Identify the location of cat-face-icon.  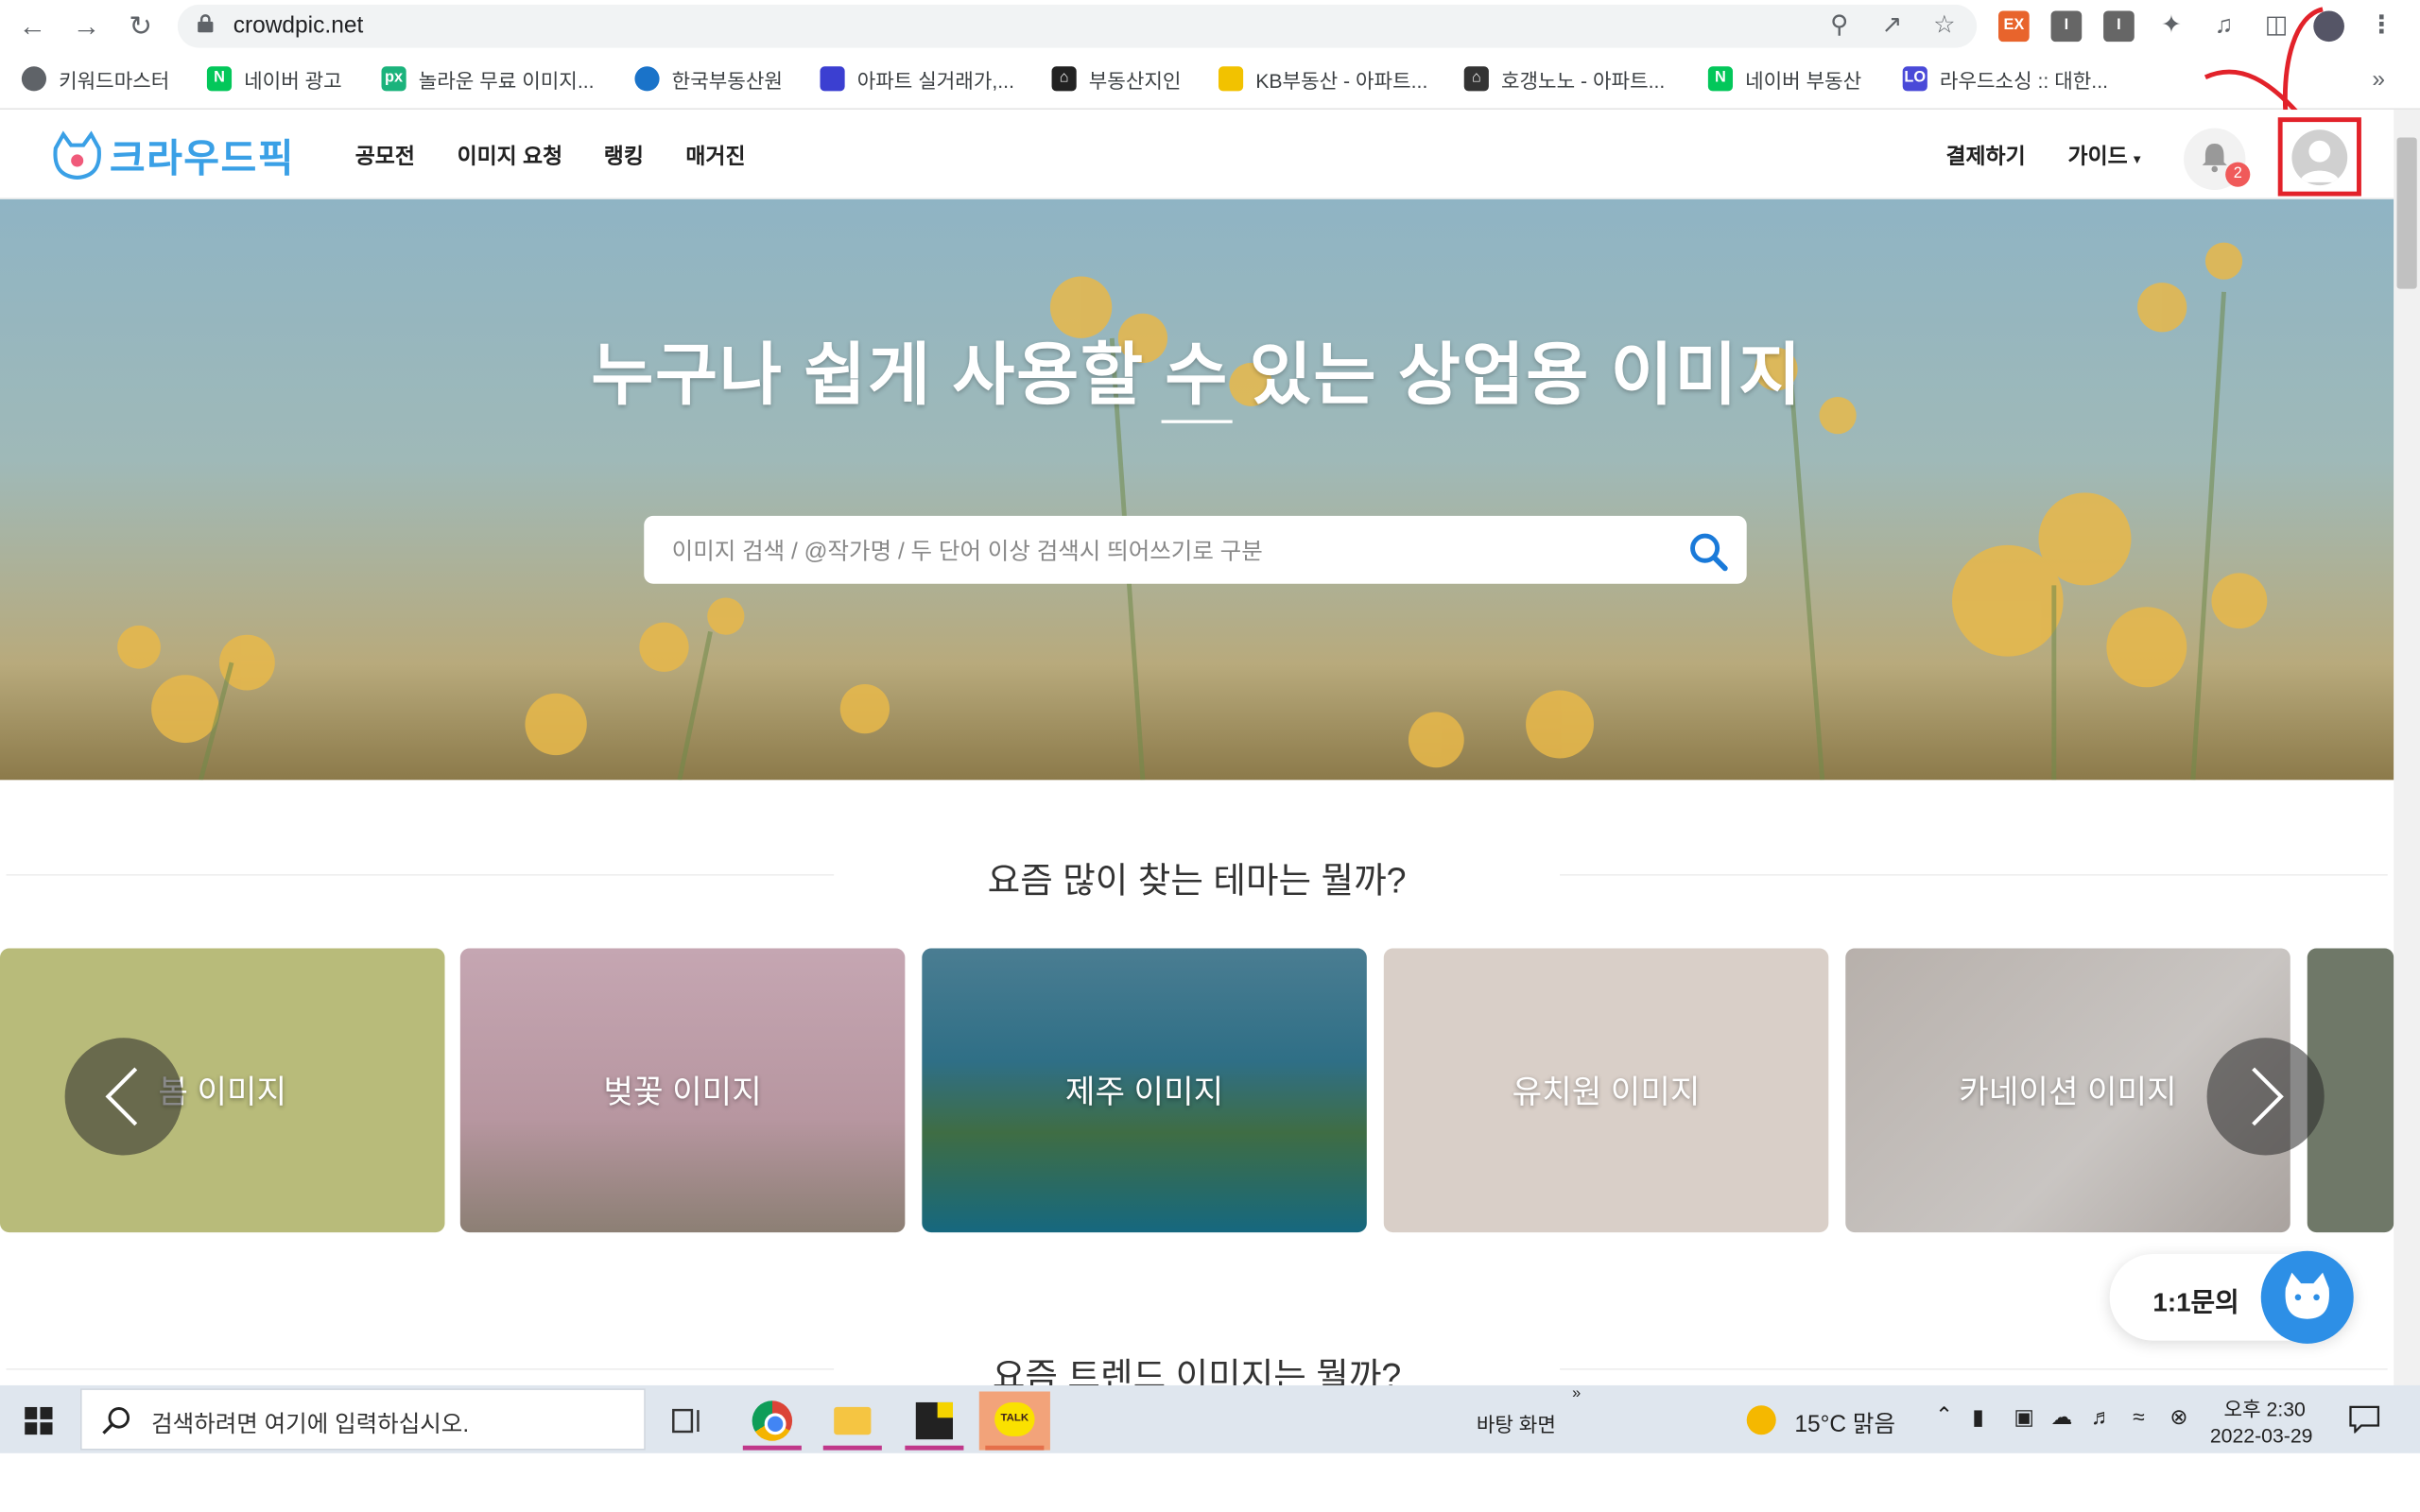
(2307, 1295).